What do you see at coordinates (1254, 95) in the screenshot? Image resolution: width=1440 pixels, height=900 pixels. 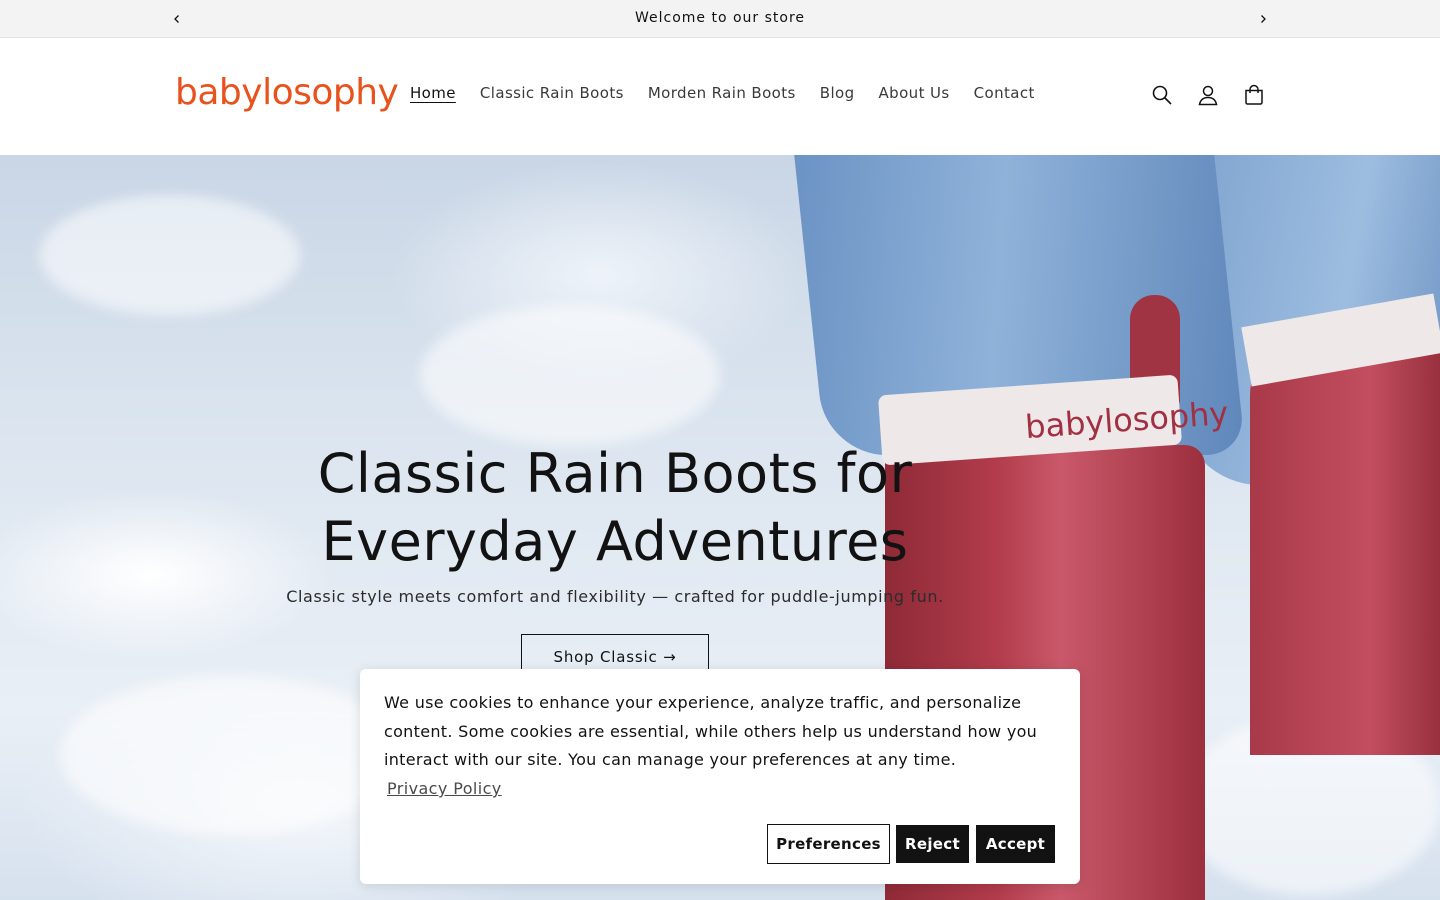 I see `cart-icon` at bounding box center [1254, 95].